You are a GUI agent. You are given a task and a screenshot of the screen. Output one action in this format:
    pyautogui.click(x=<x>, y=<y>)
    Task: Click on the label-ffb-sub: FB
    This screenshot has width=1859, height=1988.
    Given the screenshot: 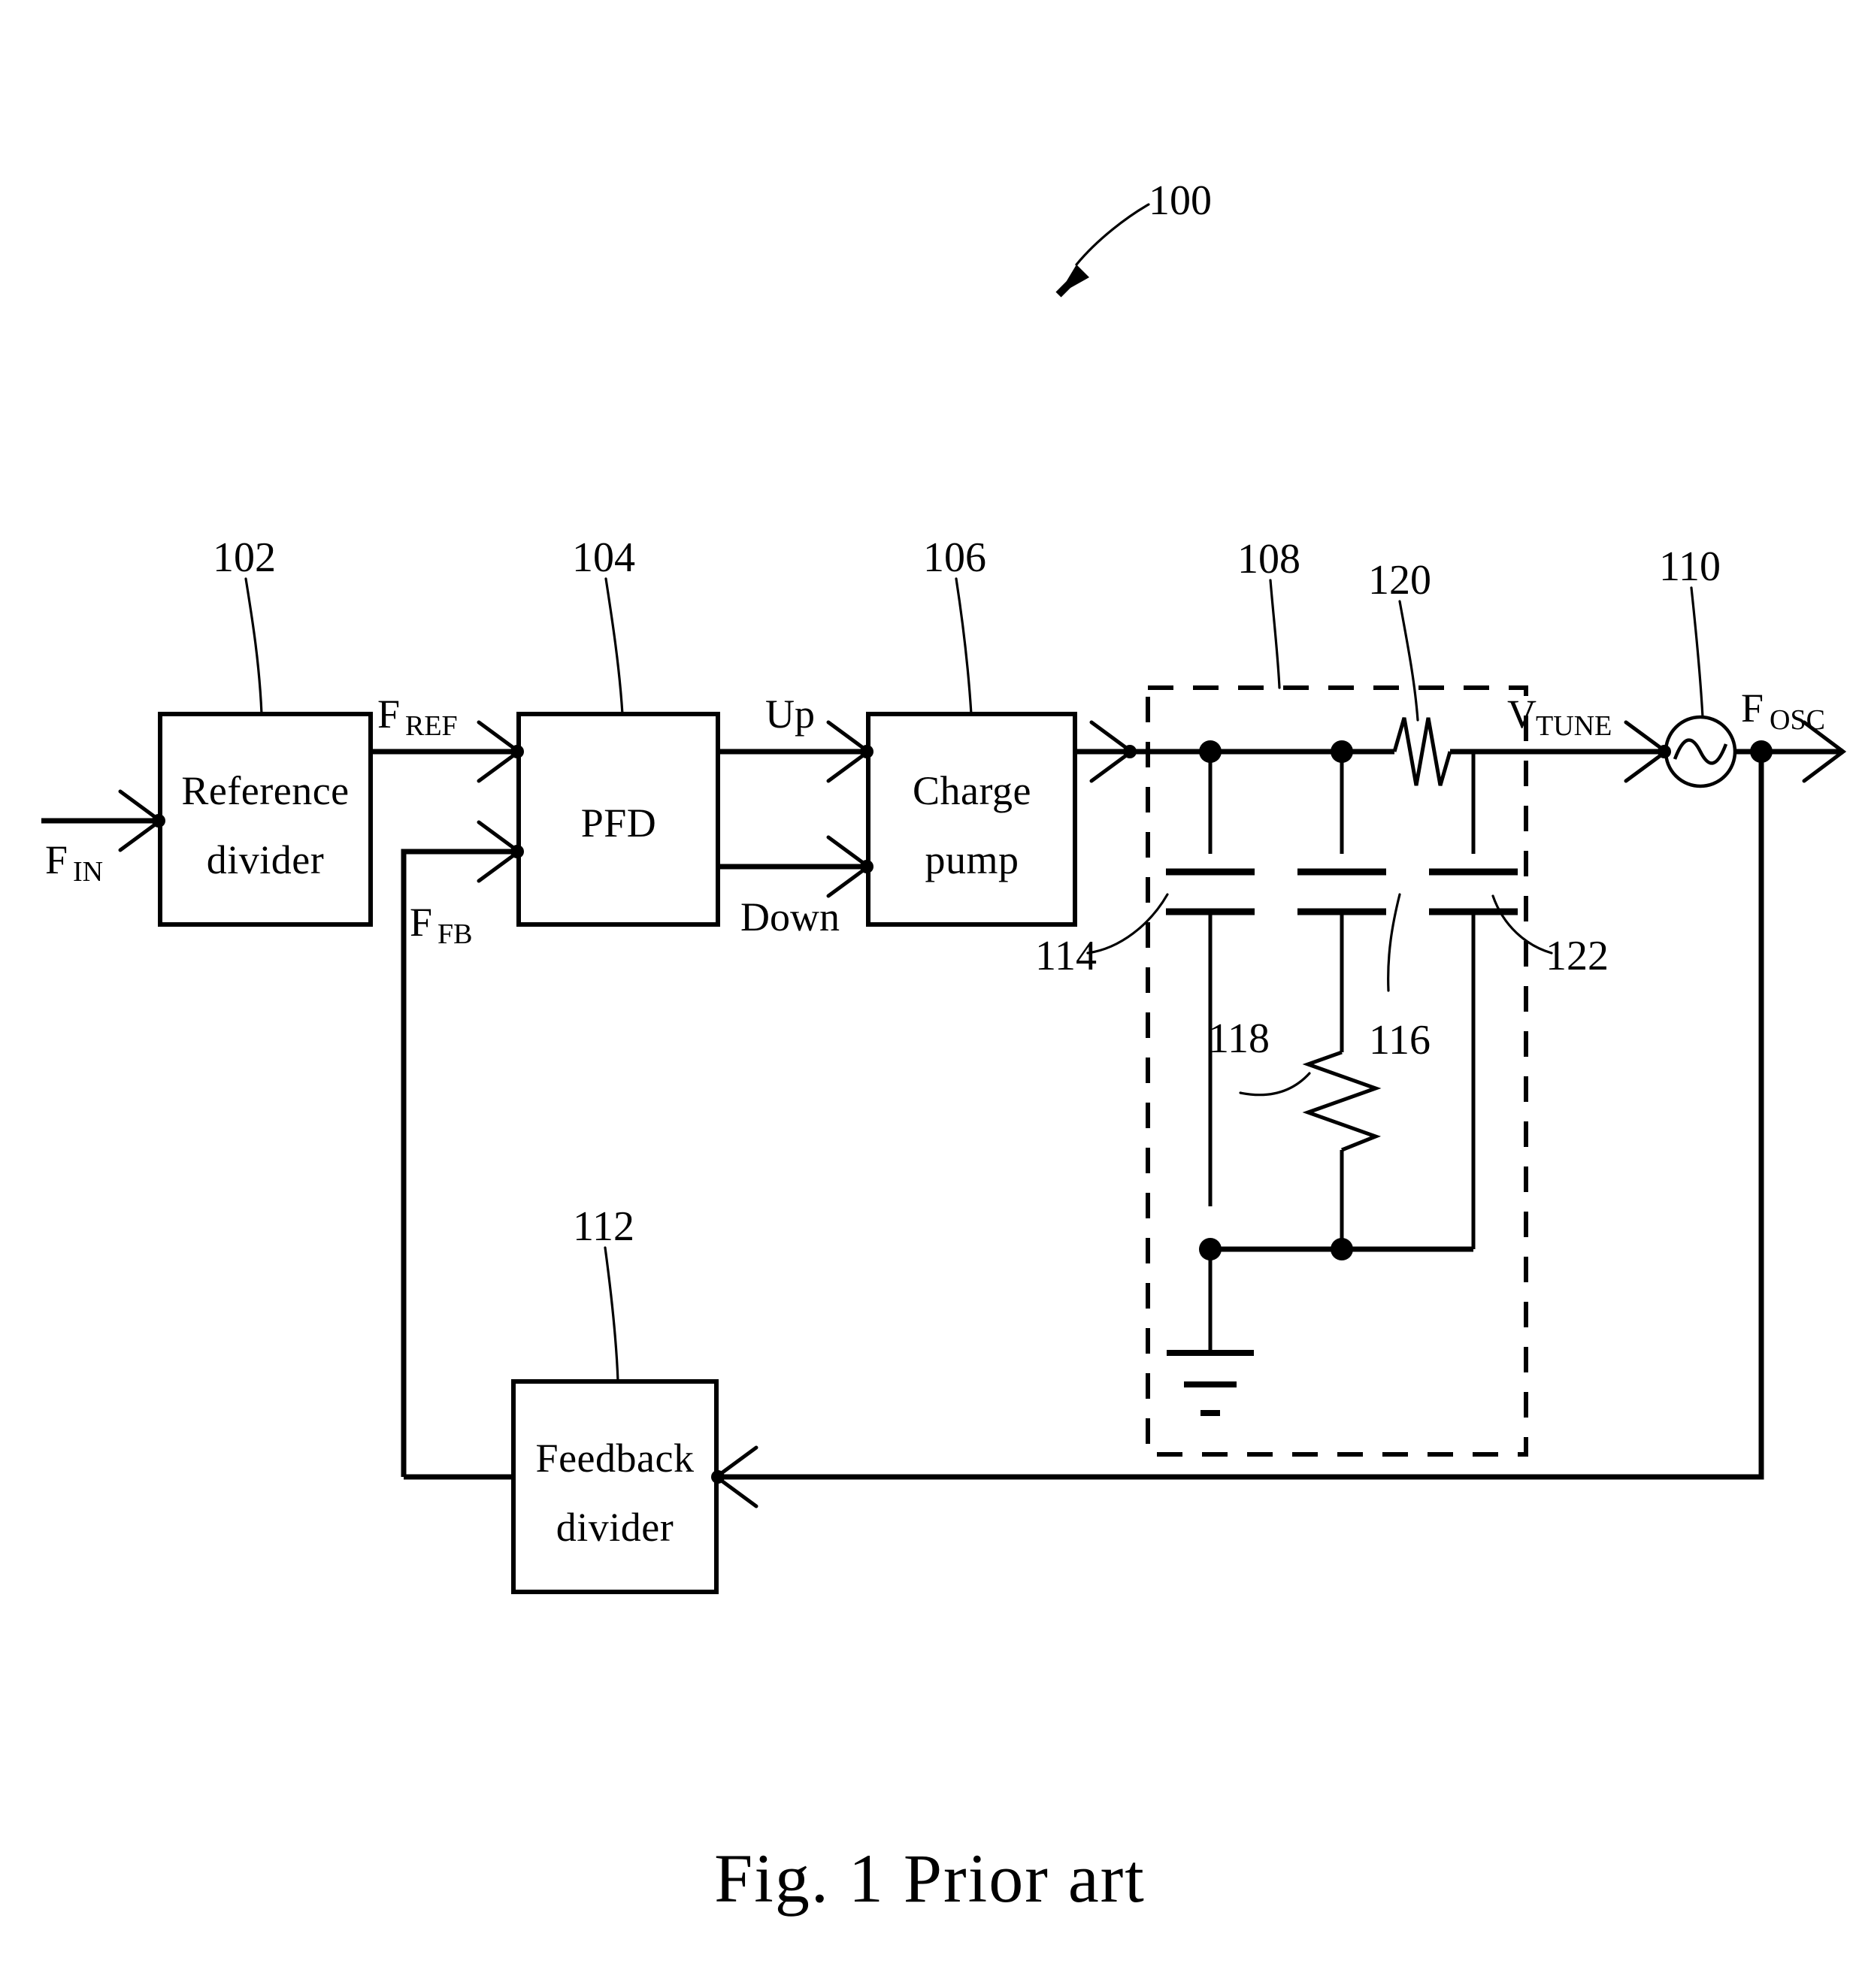 What is the action you would take?
    pyautogui.click(x=455, y=934)
    